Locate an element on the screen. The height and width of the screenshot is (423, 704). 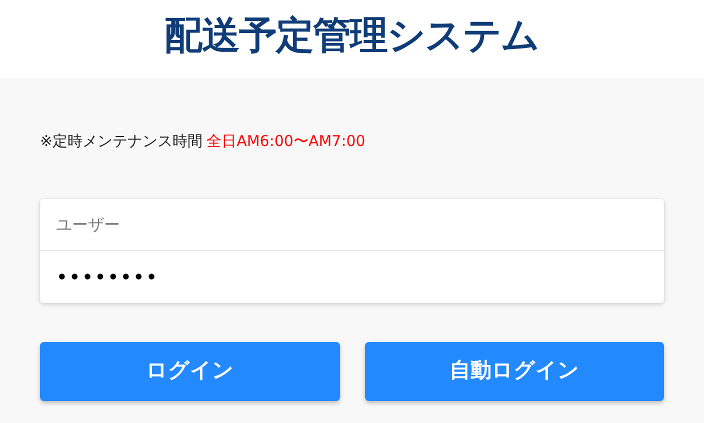
password-field: •••••••• is located at coordinates (352, 276).